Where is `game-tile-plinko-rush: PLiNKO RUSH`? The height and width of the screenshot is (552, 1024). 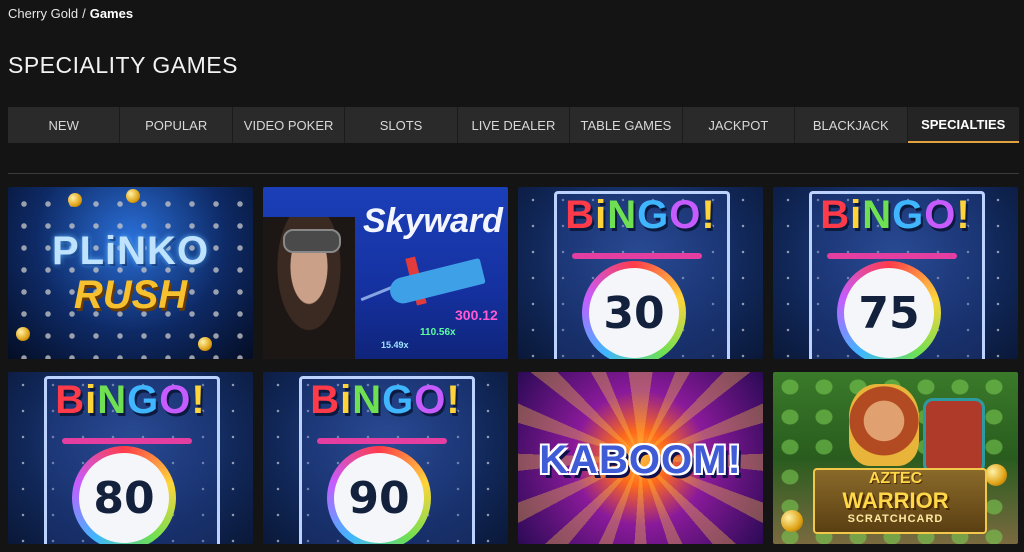 game-tile-plinko-rush: PLiNKO RUSH is located at coordinates (130, 273).